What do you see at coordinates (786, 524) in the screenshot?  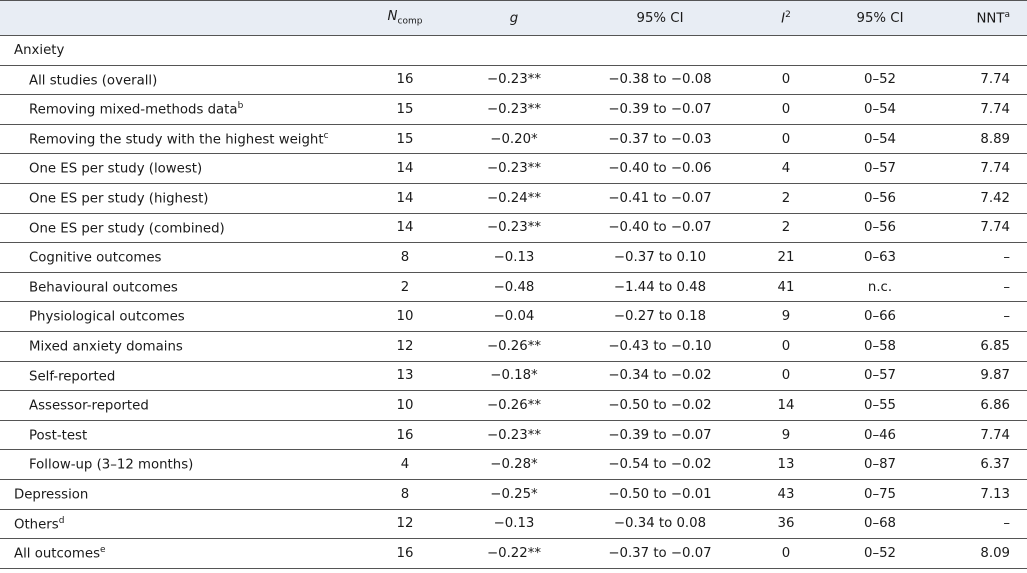 I see `cell-i2: 36` at bounding box center [786, 524].